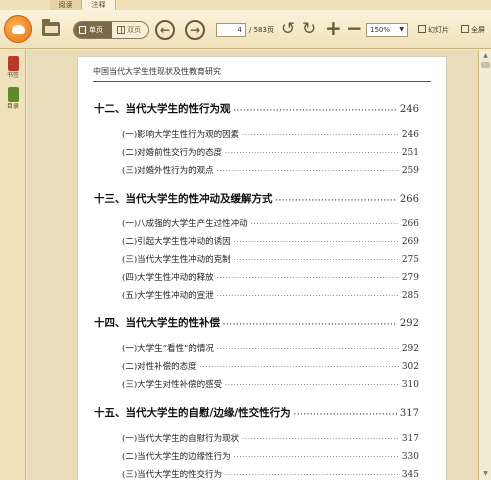  I want to click on zoom-out-button: −, so click(354, 28).